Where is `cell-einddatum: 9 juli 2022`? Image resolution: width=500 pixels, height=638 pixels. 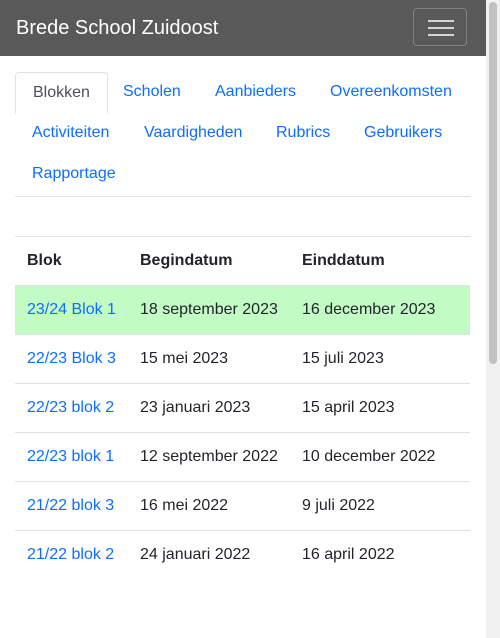 cell-einddatum: 9 juli 2022 is located at coordinates (380, 506).